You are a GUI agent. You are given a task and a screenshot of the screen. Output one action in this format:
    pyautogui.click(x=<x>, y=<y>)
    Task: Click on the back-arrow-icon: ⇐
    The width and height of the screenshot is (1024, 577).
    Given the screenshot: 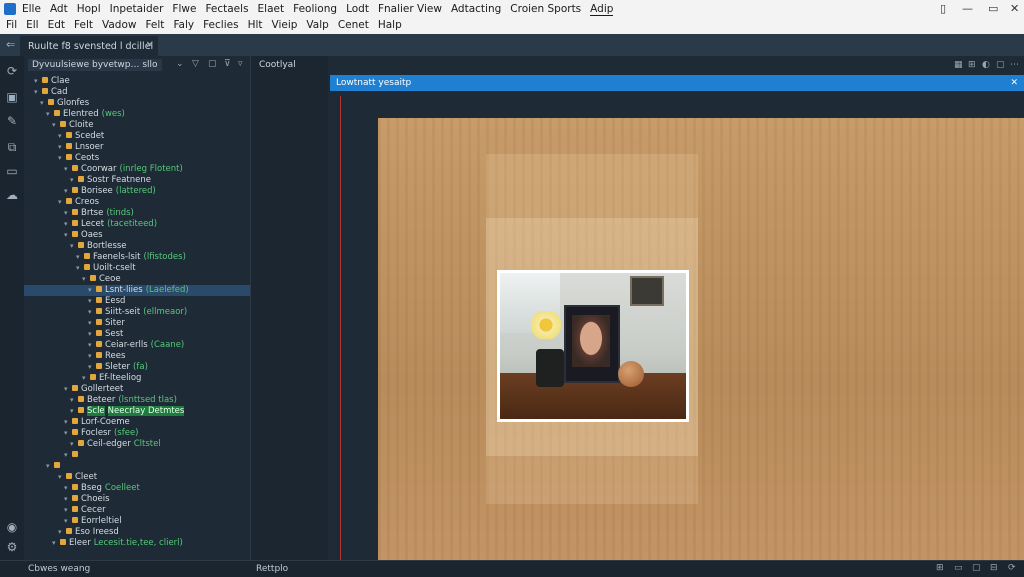 What is the action you would take?
    pyautogui.click(x=10, y=44)
    